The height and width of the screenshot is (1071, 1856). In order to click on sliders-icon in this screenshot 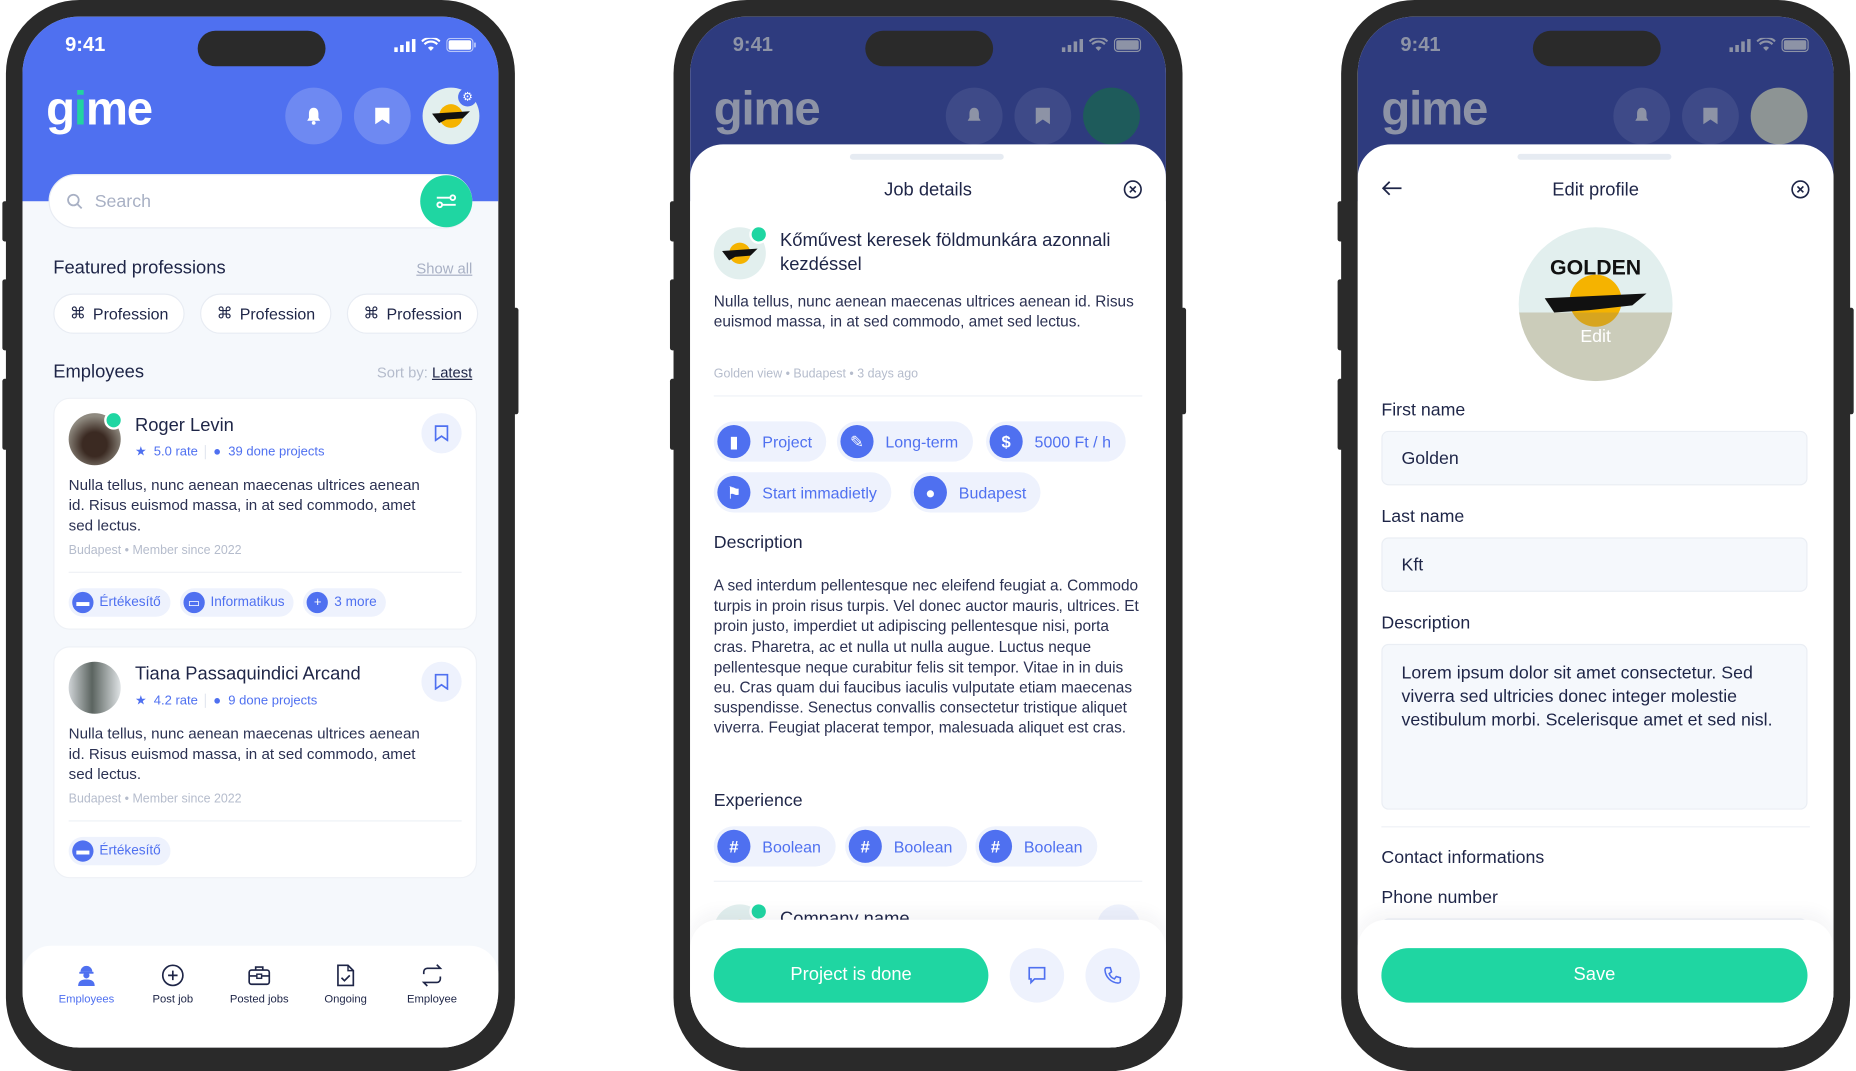, I will do `click(446, 201)`.